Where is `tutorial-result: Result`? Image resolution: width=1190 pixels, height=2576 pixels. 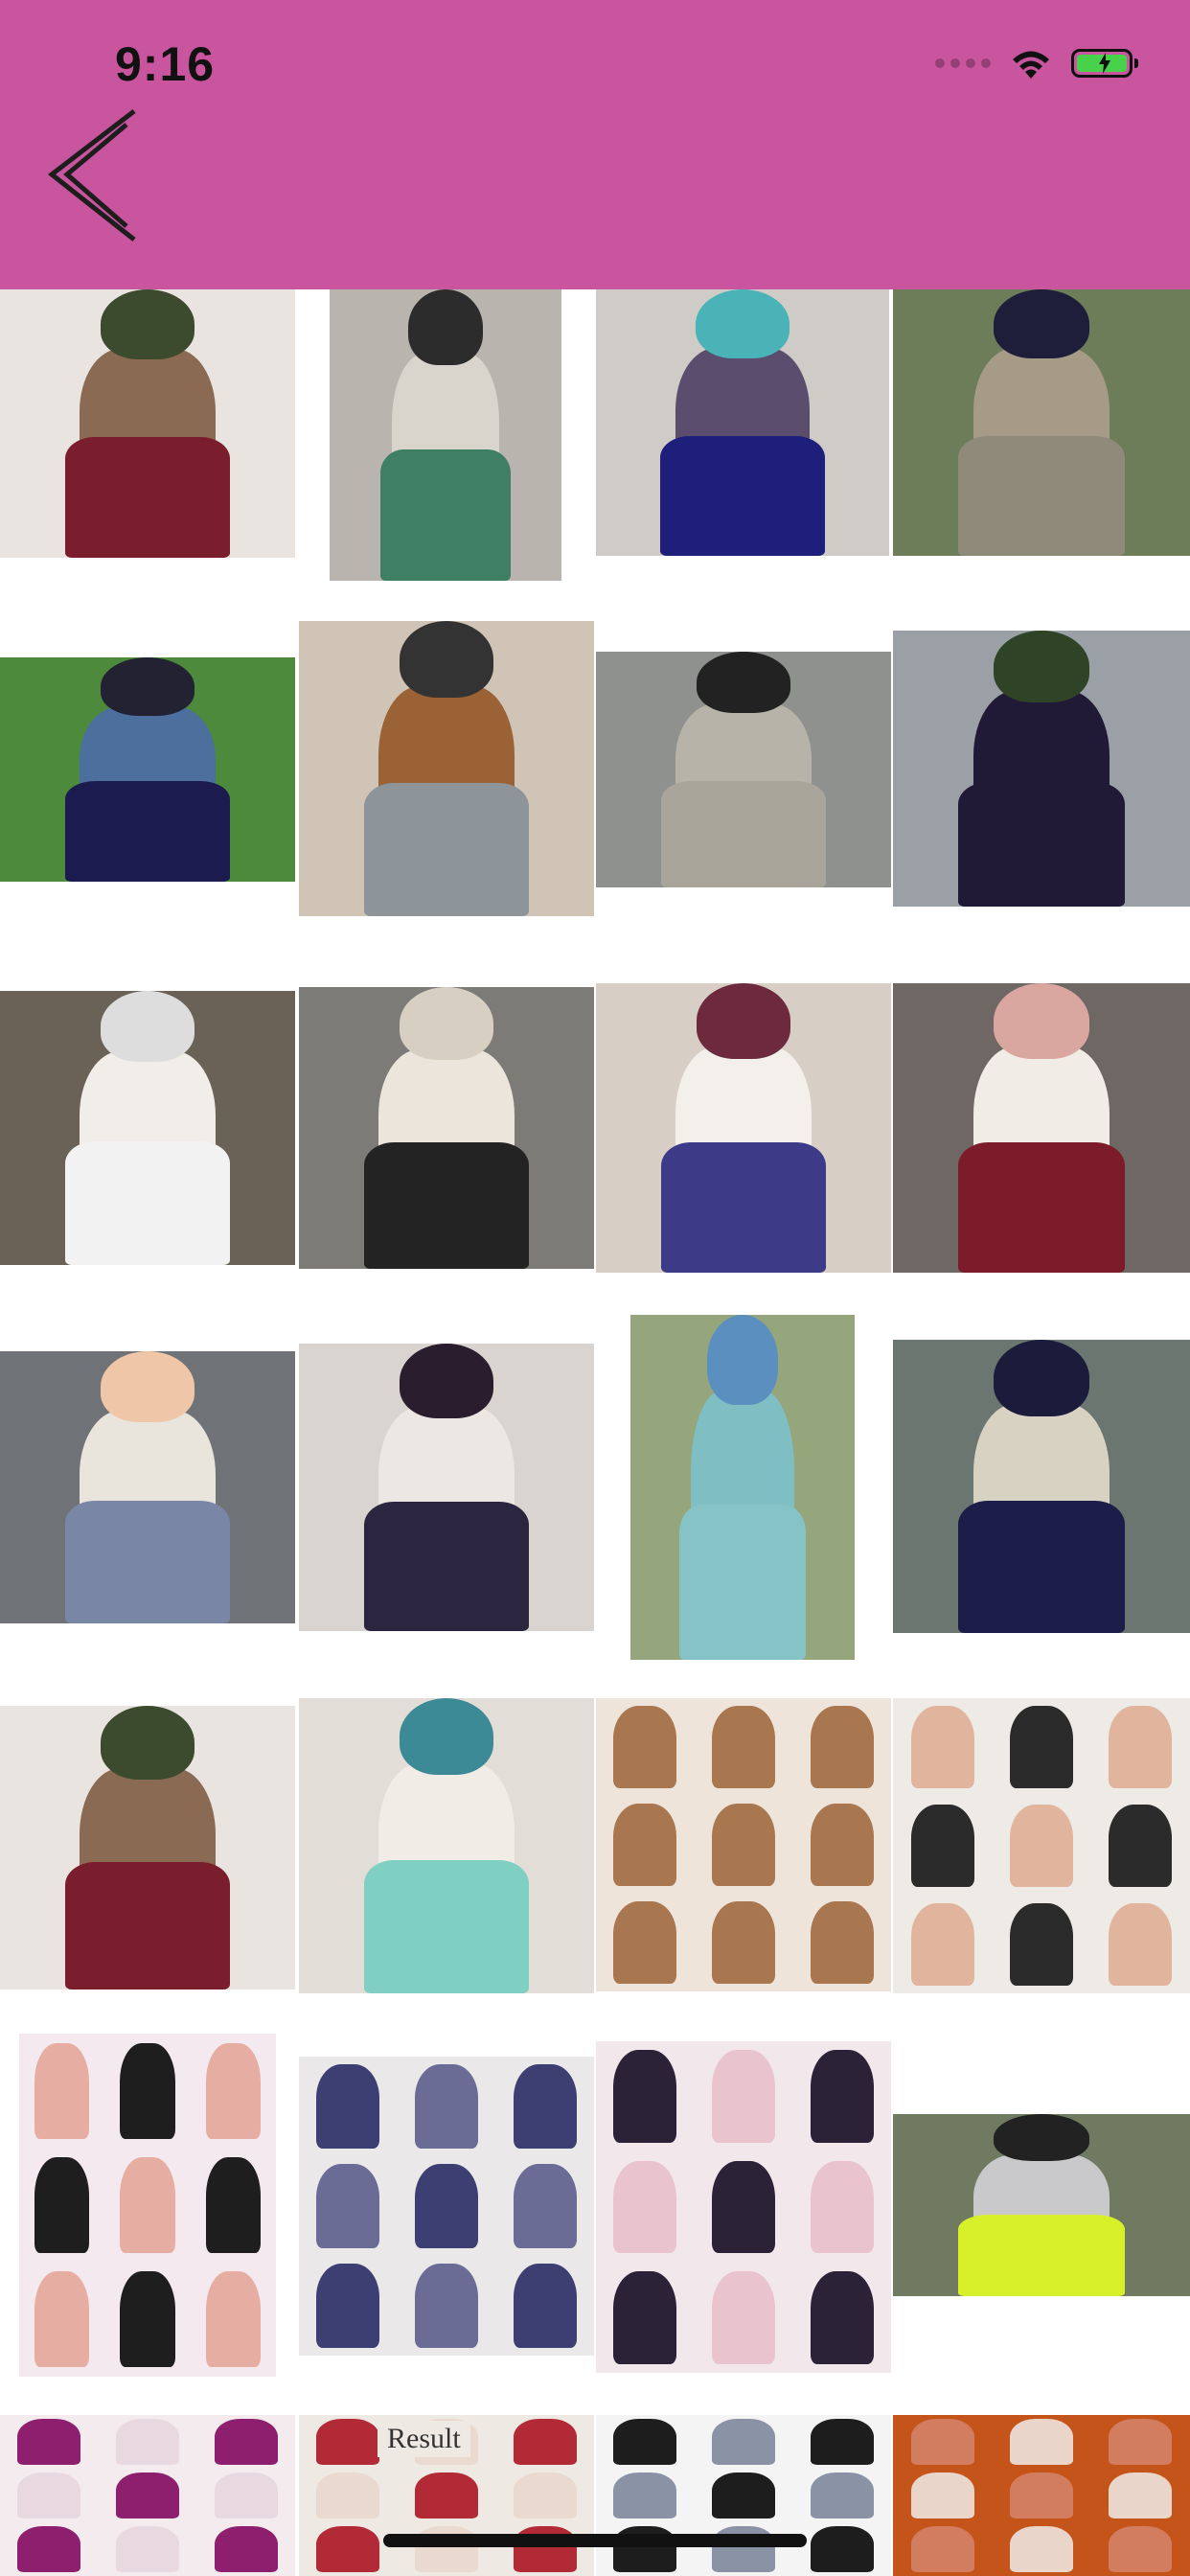
tutorial-result: Result is located at coordinates (447, 2495).